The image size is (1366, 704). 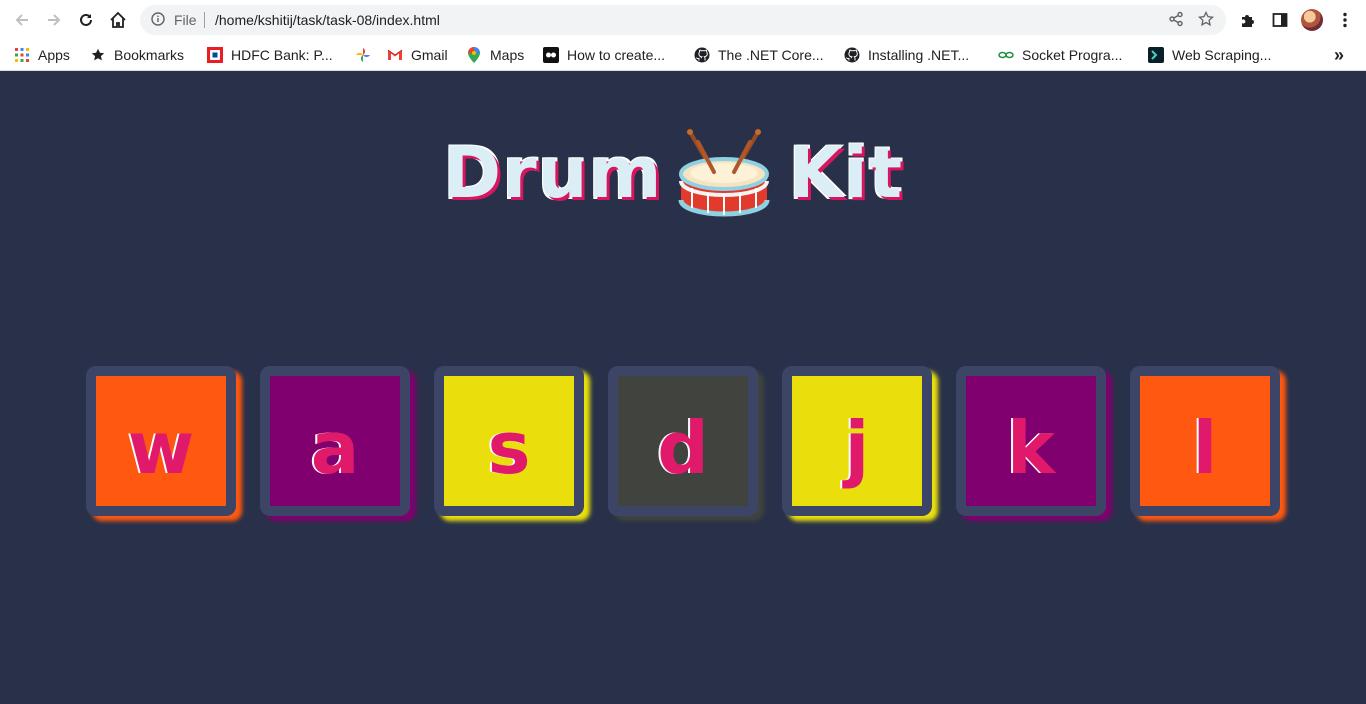 What do you see at coordinates (509, 448) in the screenshot?
I see `drum-key-letter: s` at bounding box center [509, 448].